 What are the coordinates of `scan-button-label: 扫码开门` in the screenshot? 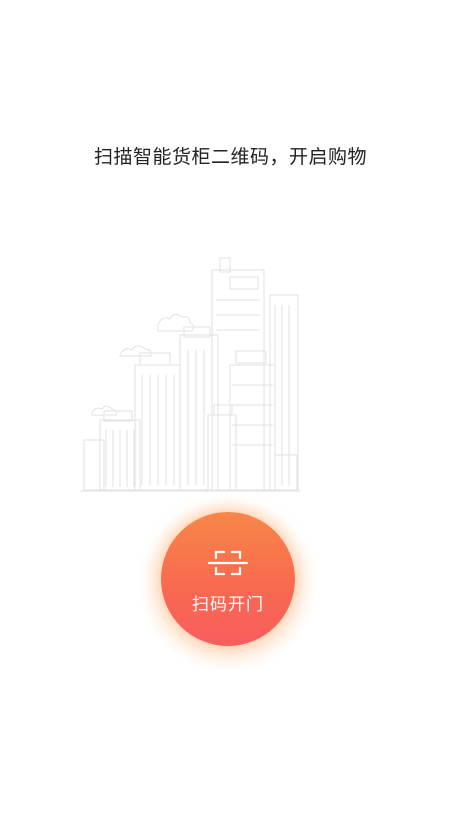 It's located at (228, 605).